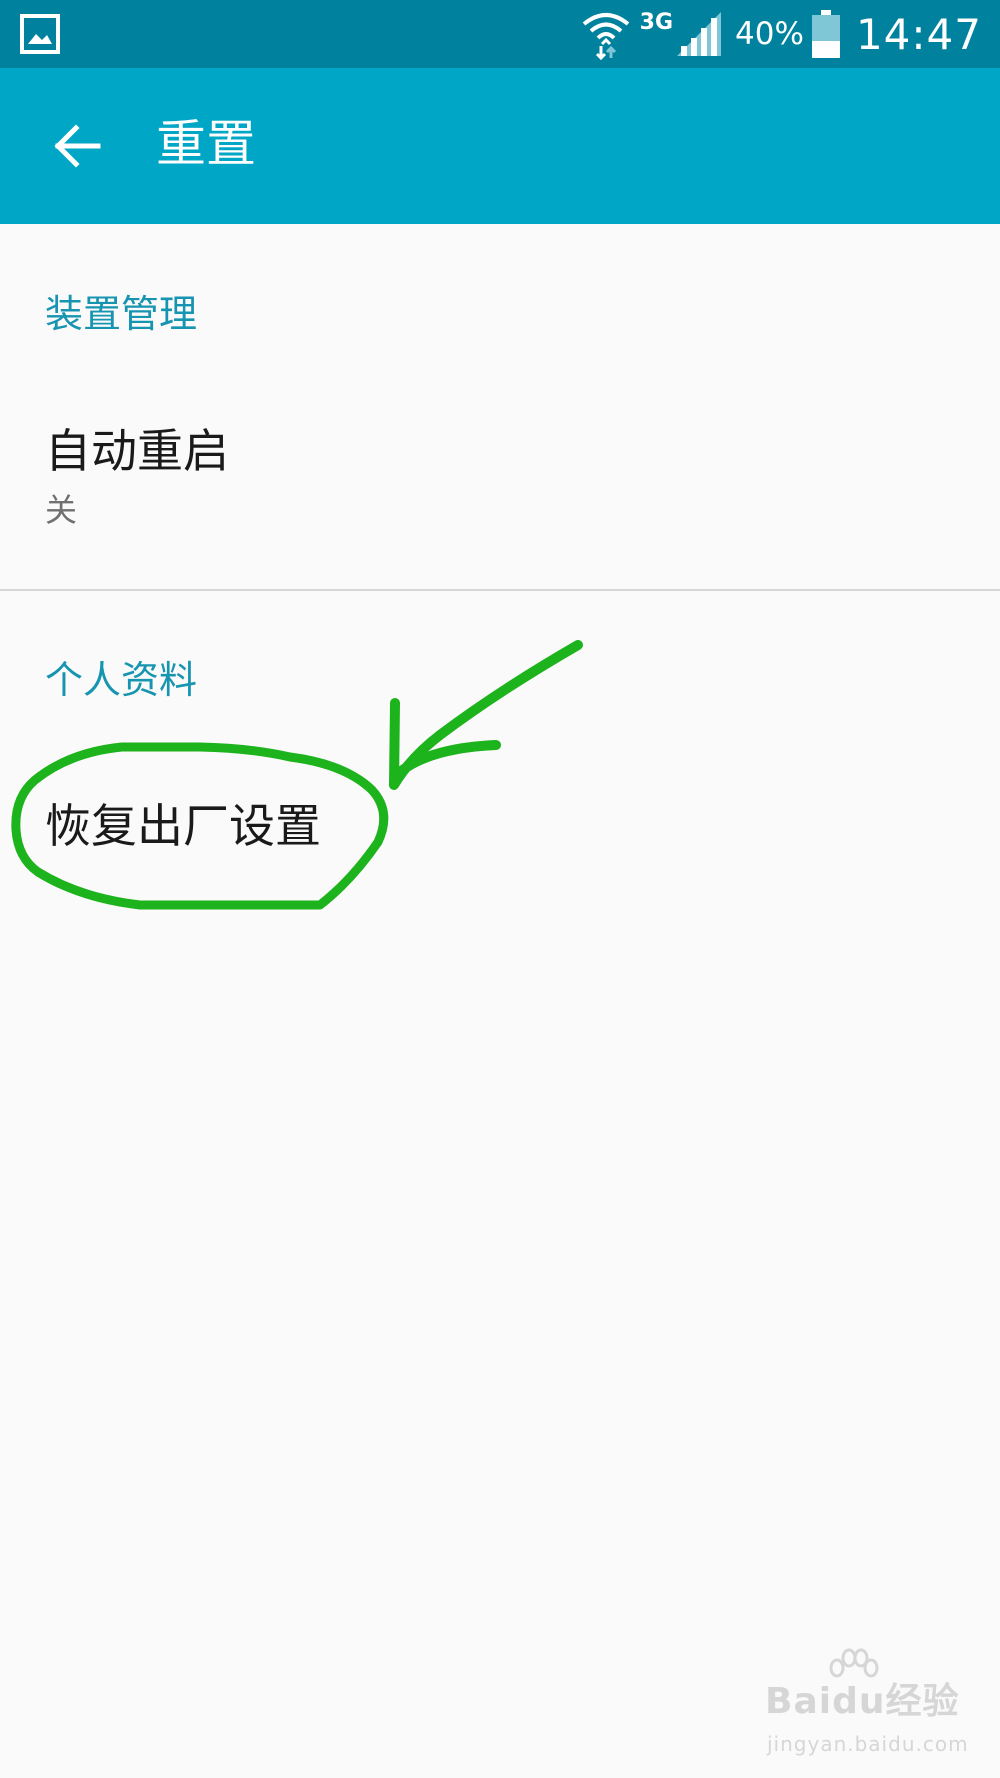 Image resolution: width=1000 pixels, height=1778 pixels. What do you see at coordinates (137, 451) in the screenshot?
I see `list-item-title: 自动重启` at bounding box center [137, 451].